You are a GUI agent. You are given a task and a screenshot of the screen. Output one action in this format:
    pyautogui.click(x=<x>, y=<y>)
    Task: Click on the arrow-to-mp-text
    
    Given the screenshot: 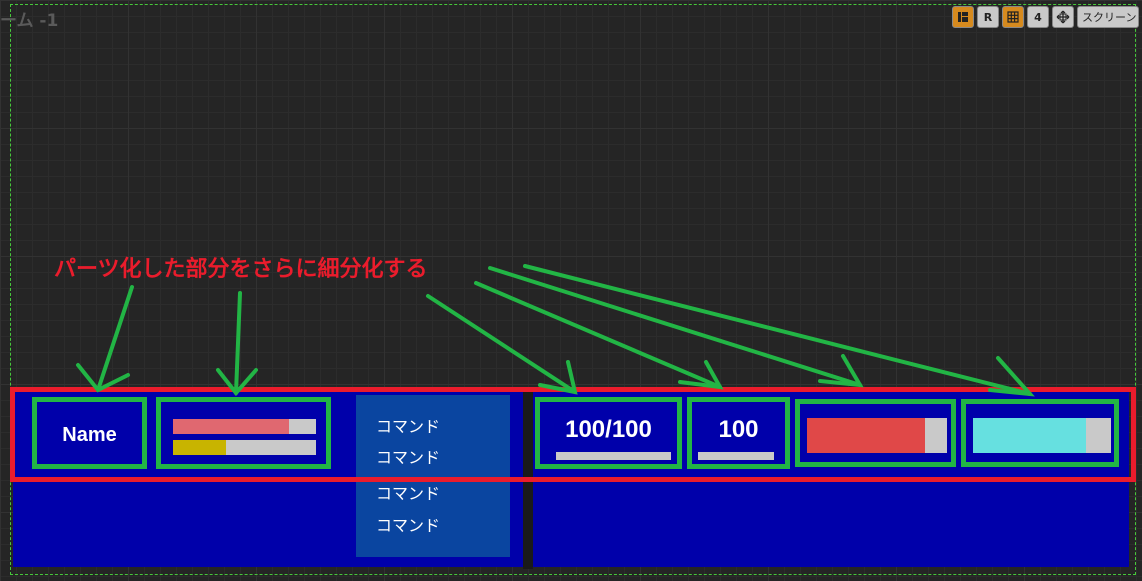 What is the action you would take?
    pyautogui.click(x=598, y=335)
    